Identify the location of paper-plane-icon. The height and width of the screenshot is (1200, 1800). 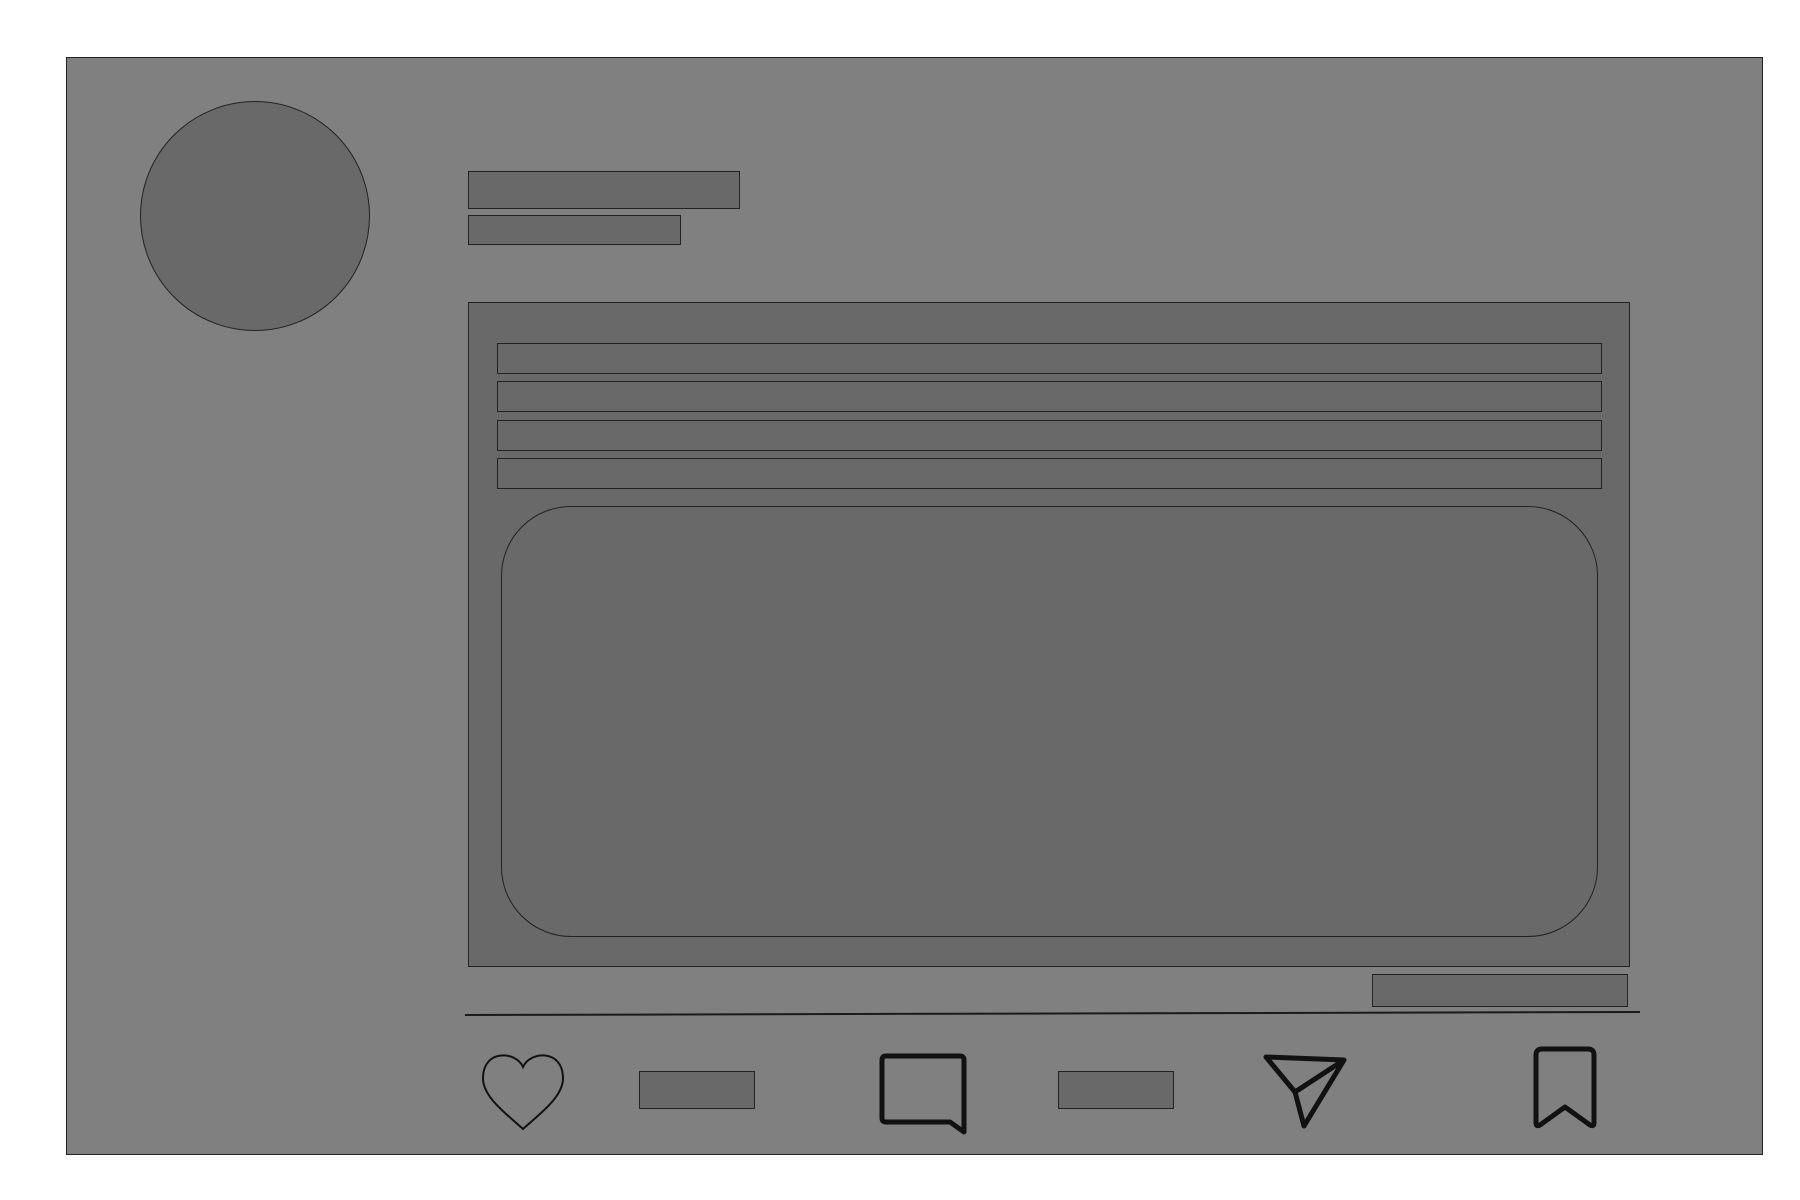
(1305, 1092).